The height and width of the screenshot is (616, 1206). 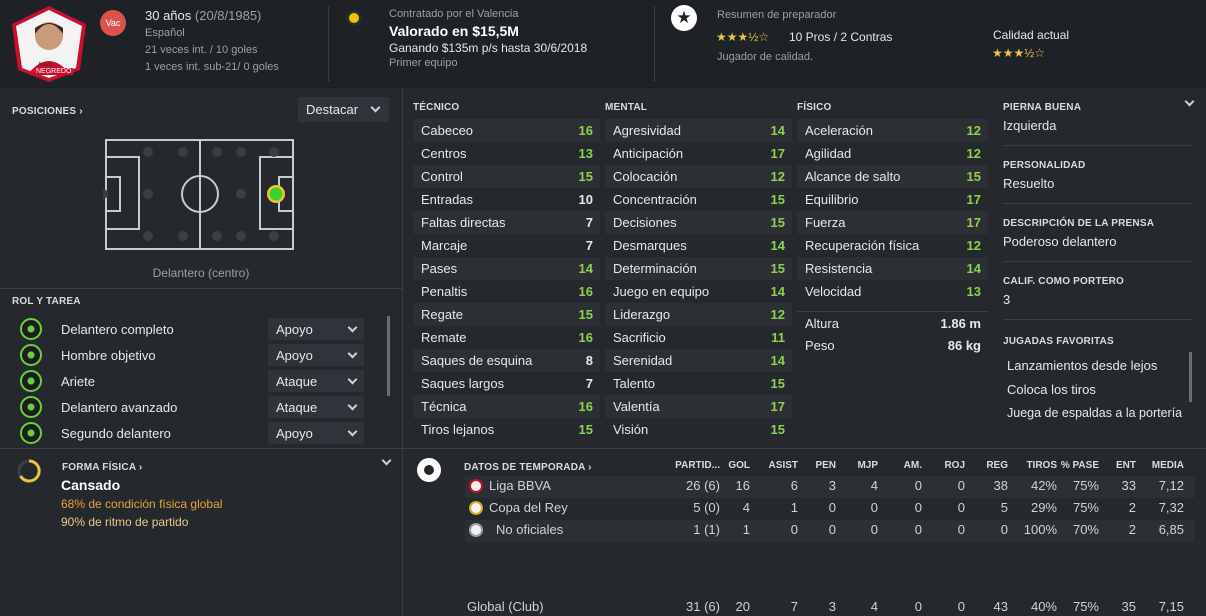 What do you see at coordinates (476, 486) in the screenshot?
I see `competition-logo-icon` at bounding box center [476, 486].